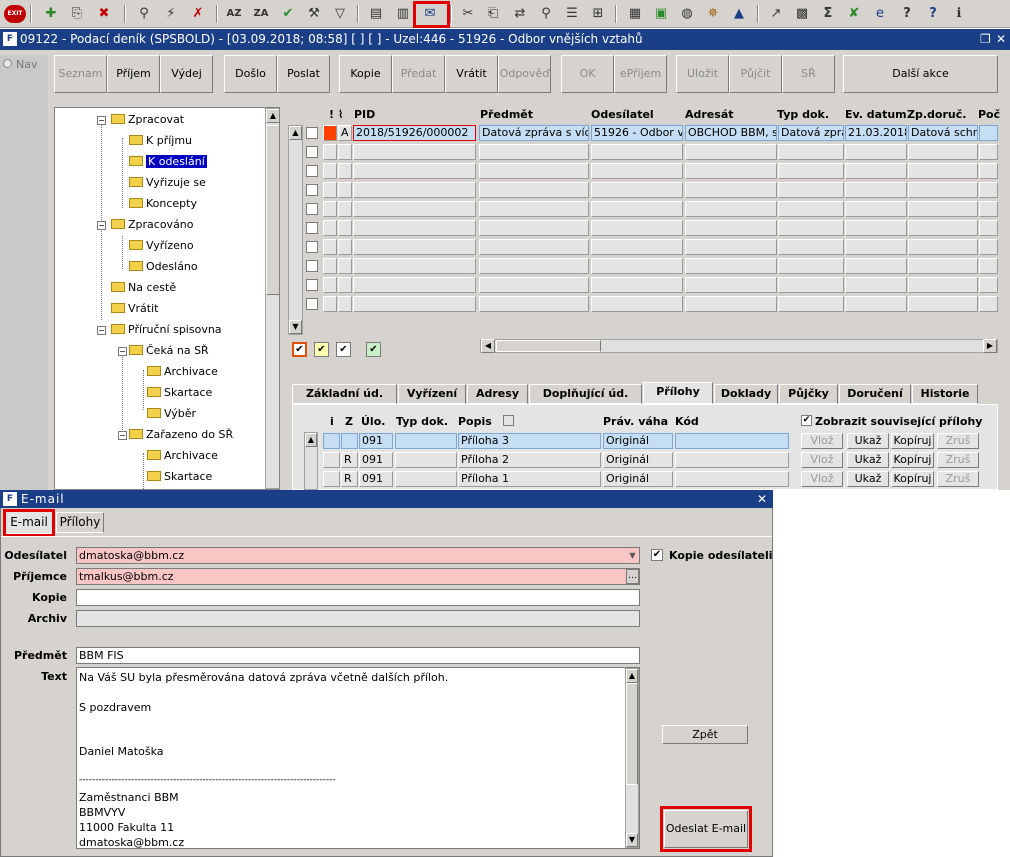  What do you see at coordinates (358, 555) in the screenshot?
I see `odesilatel-field: dmatoska@bbm.cz` at bounding box center [358, 555].